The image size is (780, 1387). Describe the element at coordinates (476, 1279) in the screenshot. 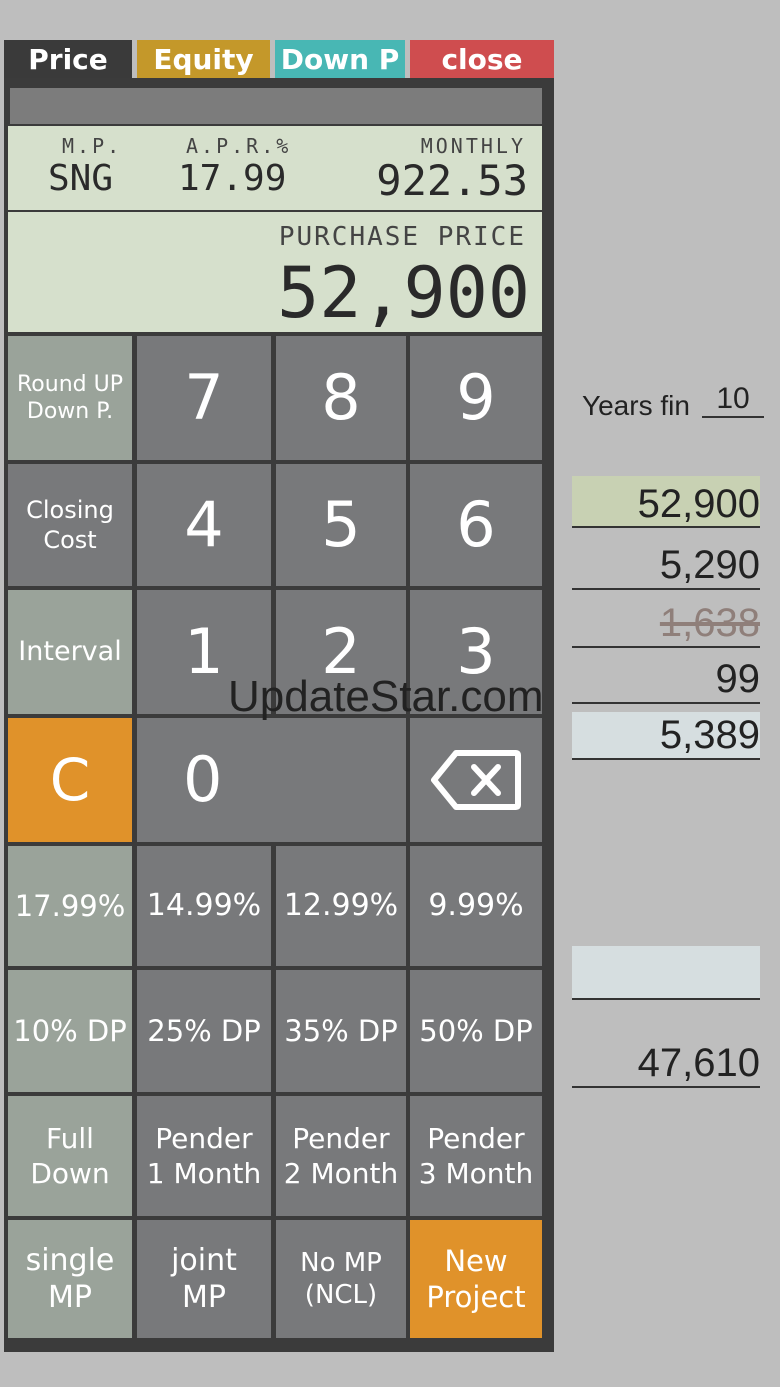

I see `new-project-button: New Project` at that location.